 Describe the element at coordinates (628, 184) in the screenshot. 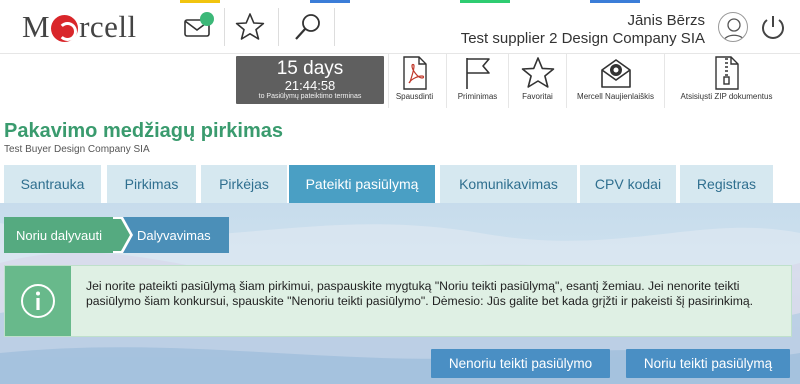

I see `tab-cpv-codes: CPV kodai` at that location.